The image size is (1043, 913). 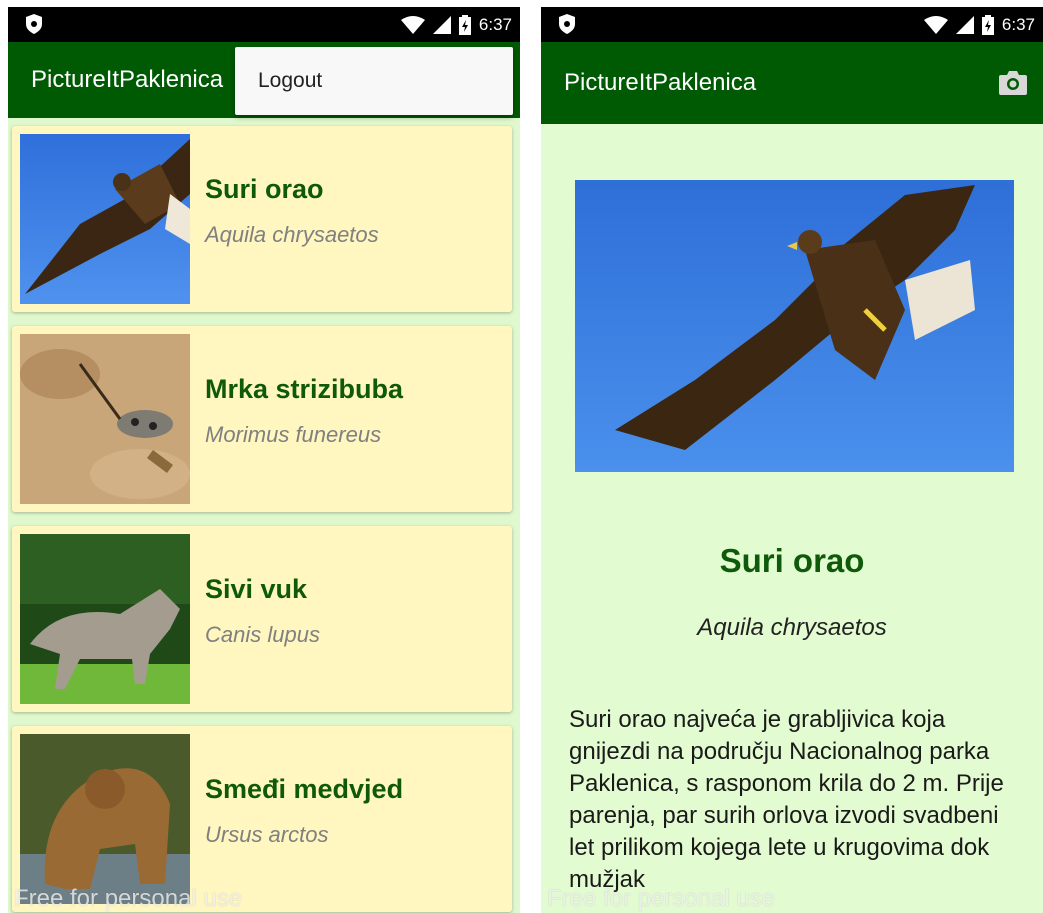 What do you see at coordinates (304, 389) in the screenshot?
I see `species-name: Mrka strizibuba` at bounding box center [304, 389].